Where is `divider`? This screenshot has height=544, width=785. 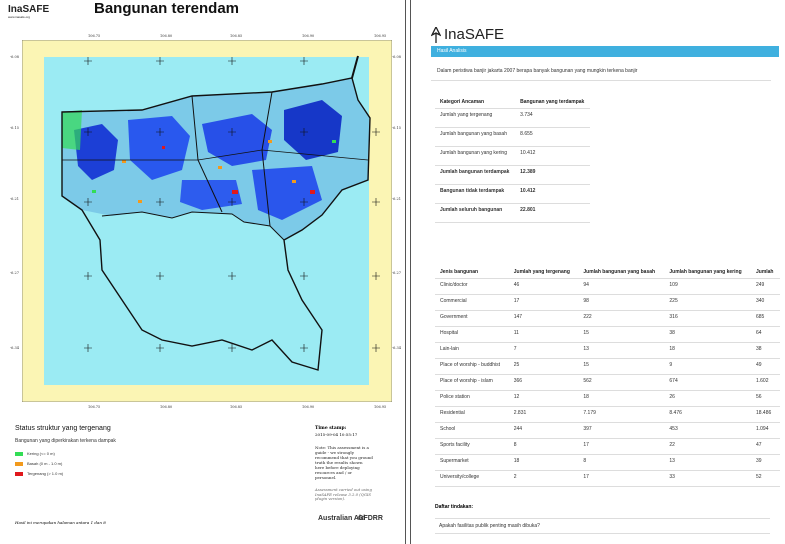 divider is located at coordinates (601, 80).